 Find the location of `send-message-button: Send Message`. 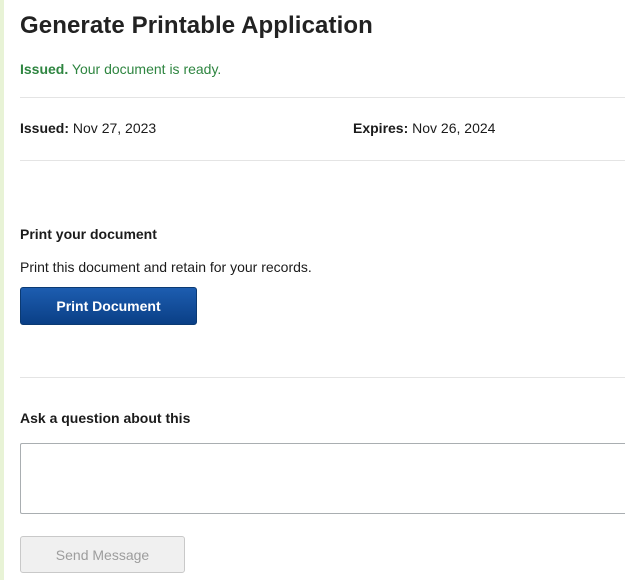

send-message-button: Send Message is located at coordinates (102, 554).